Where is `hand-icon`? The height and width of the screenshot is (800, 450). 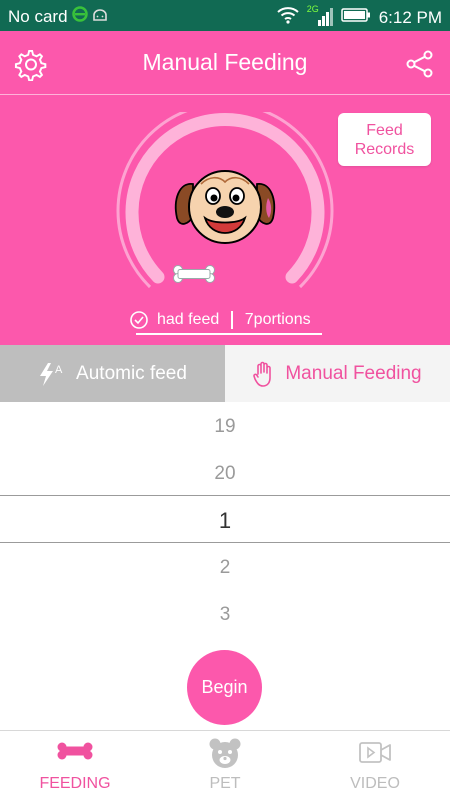 hand-icon is located at coordinates (262, 374).